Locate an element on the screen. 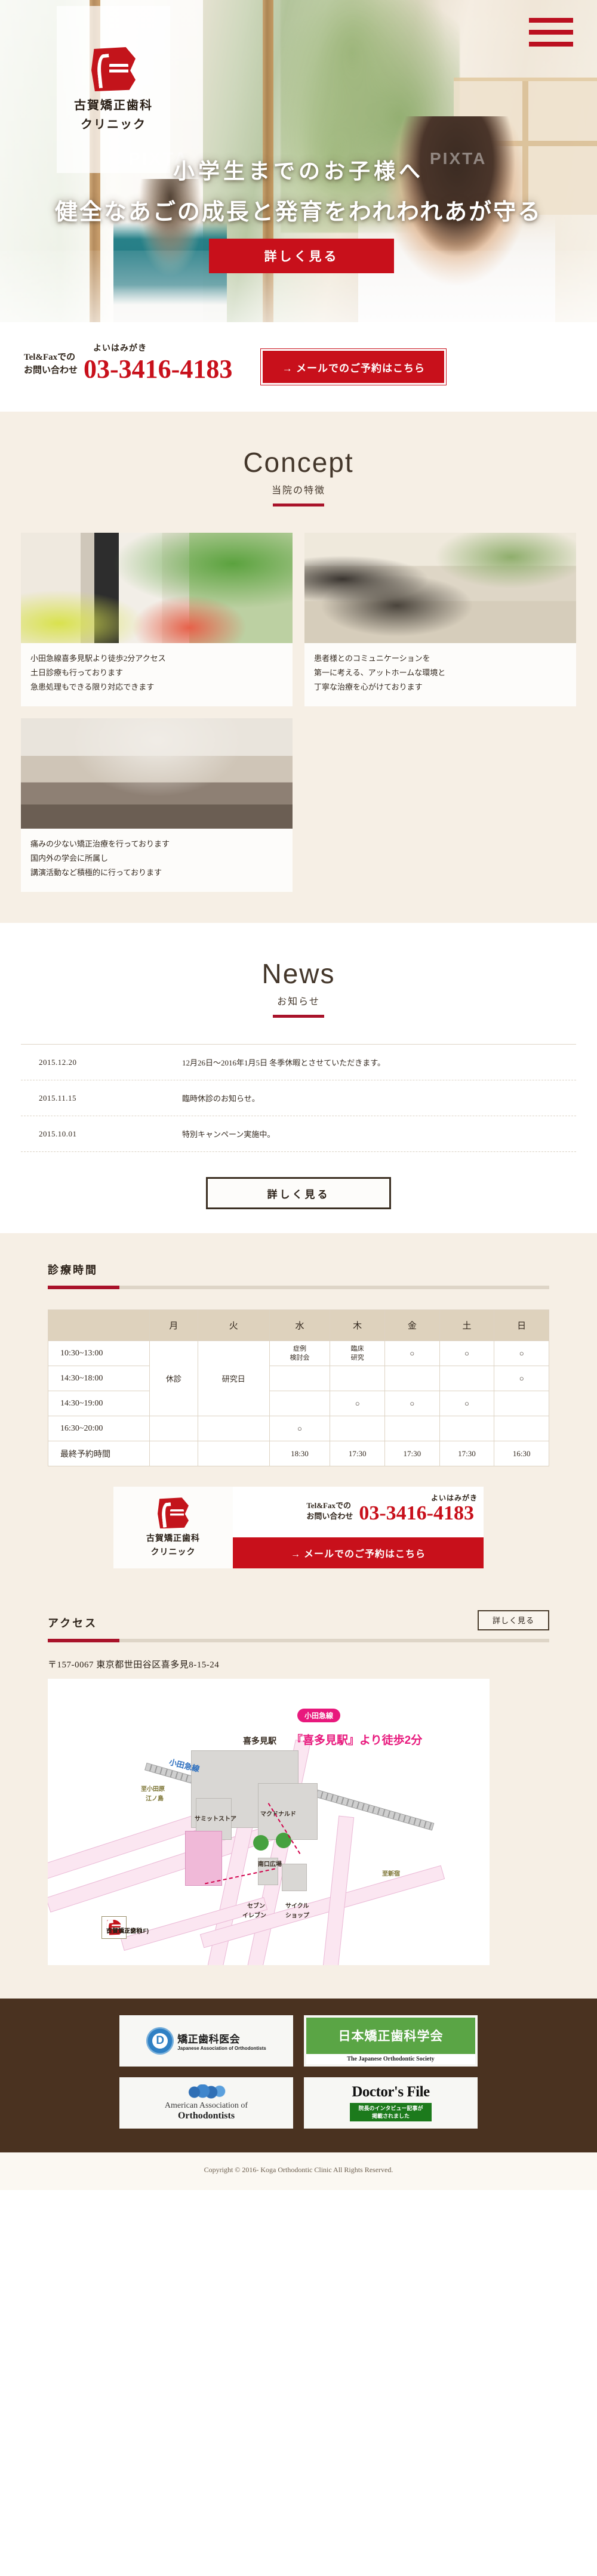 This screenshot has height=2576, width=597. lecture-hall-photo is located at coordinates (157, 773).